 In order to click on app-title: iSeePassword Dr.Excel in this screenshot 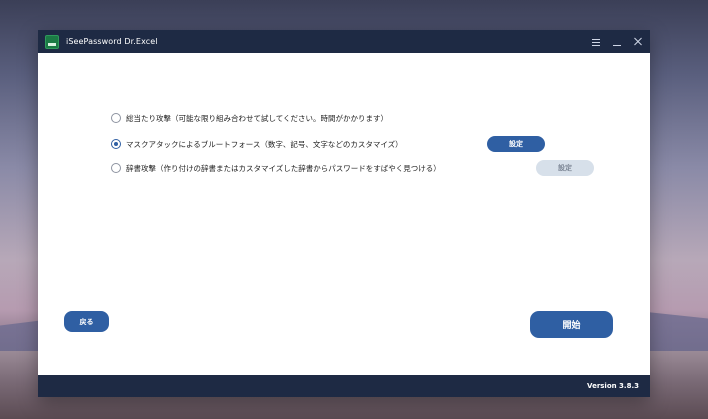, I will do `click(112, 41)`.